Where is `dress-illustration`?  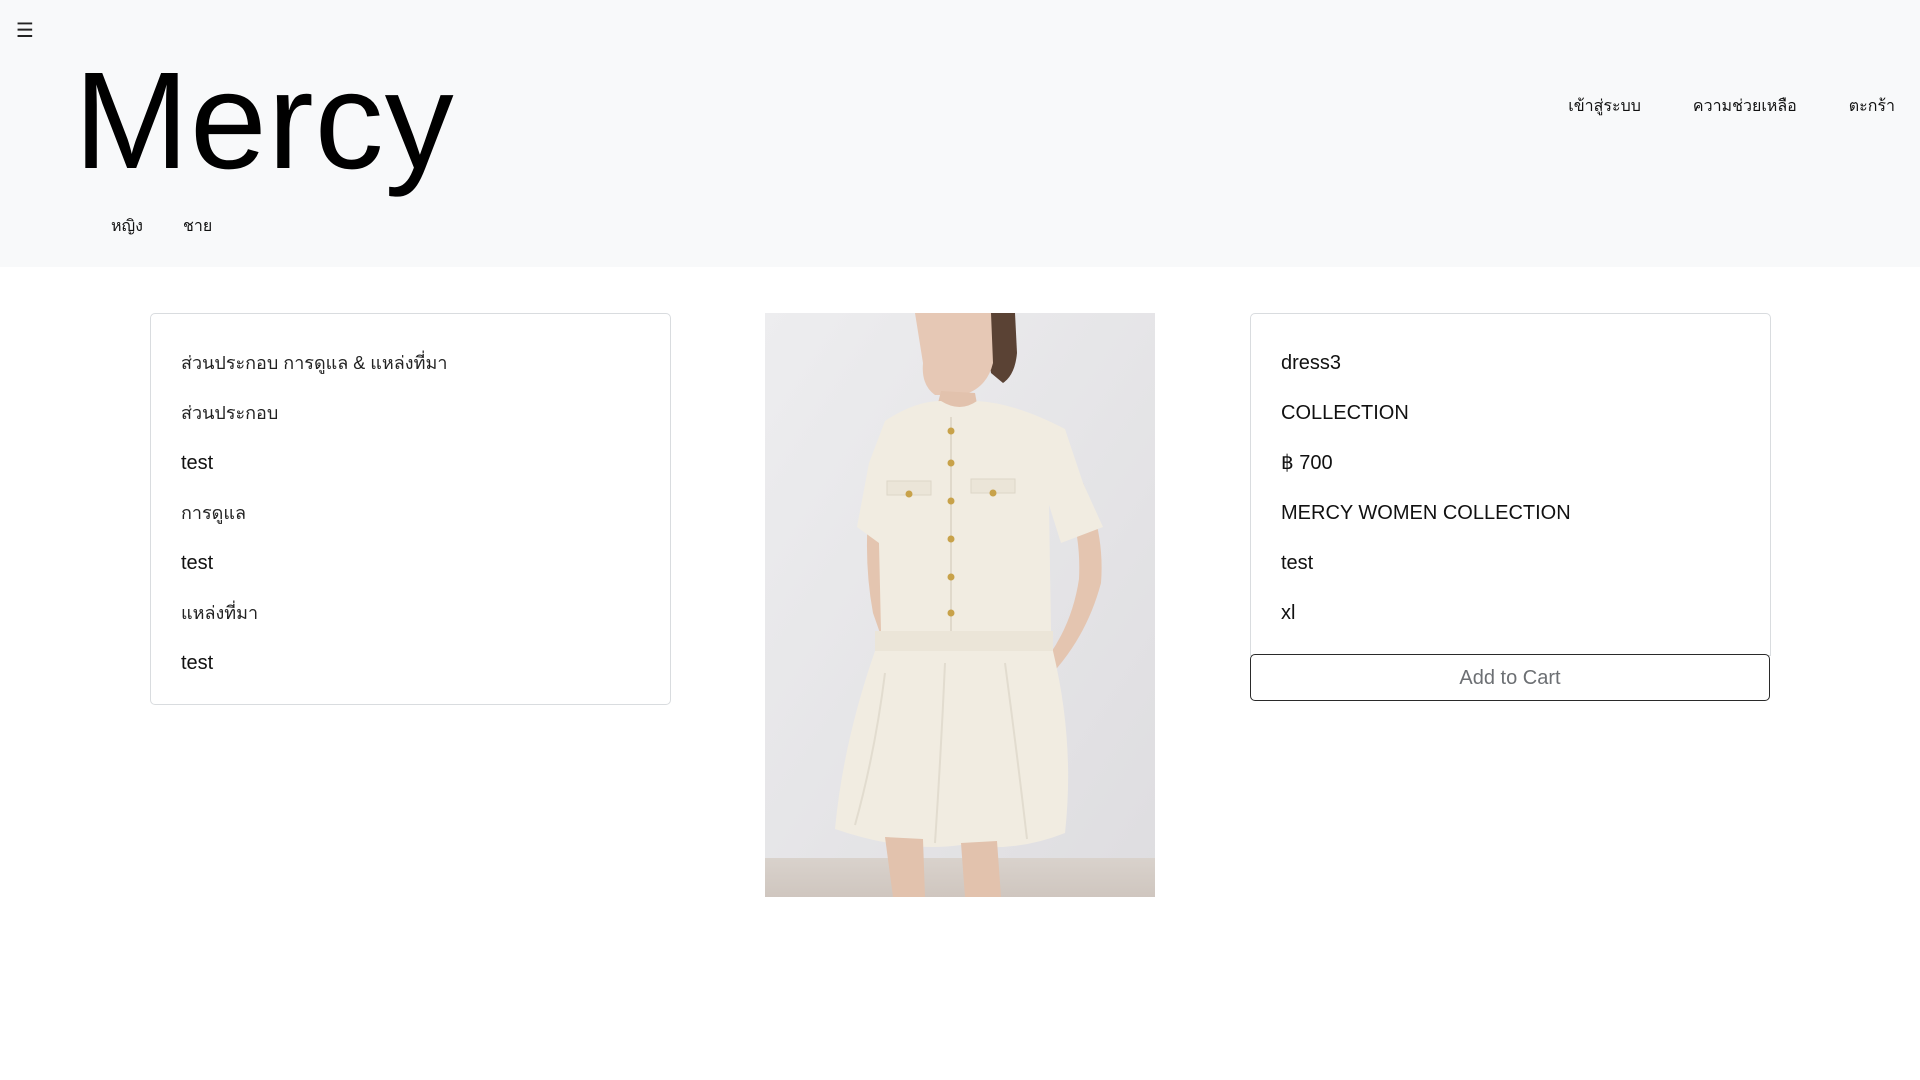 dress-illustration is located at coordinates (960, 605).